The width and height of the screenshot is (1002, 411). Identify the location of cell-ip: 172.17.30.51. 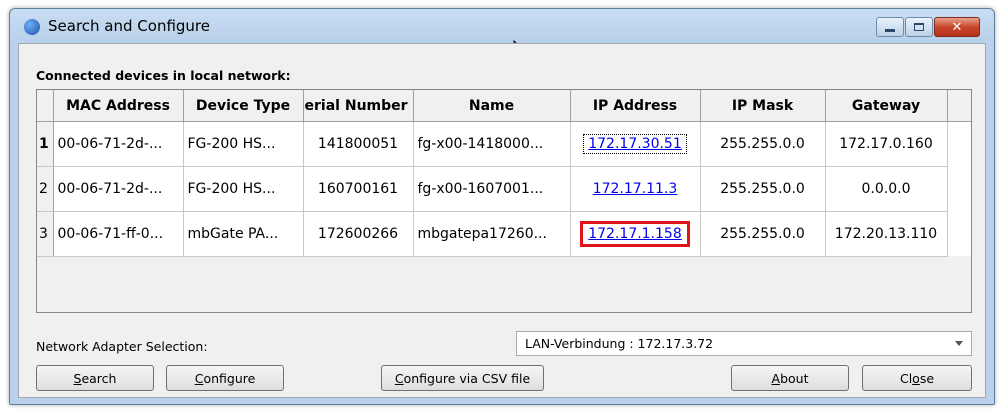
(635, 144).